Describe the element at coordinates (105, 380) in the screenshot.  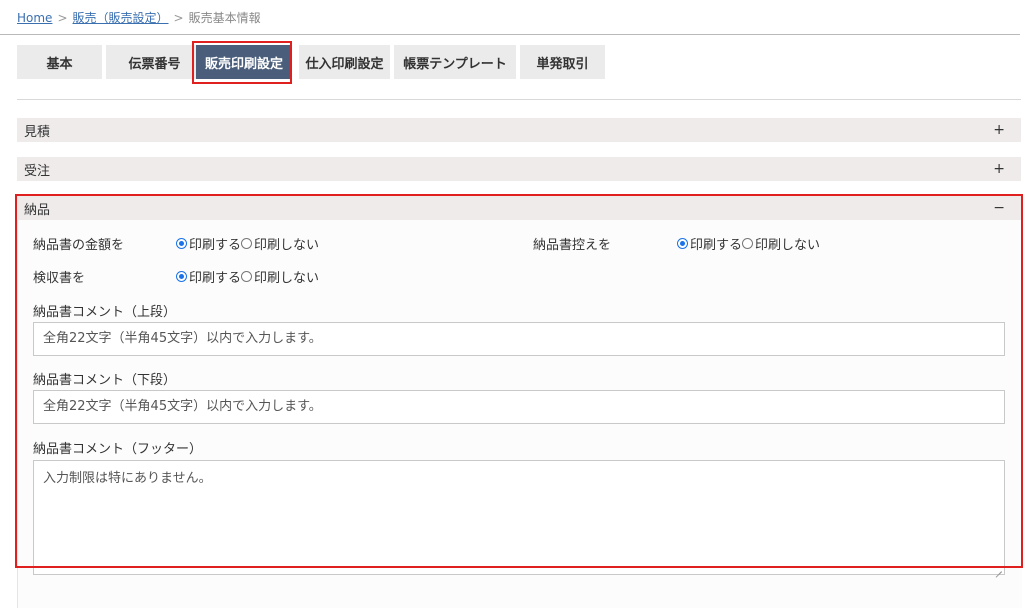
I see `comment-lower-label: 納品書コメント（下段）` at that location.